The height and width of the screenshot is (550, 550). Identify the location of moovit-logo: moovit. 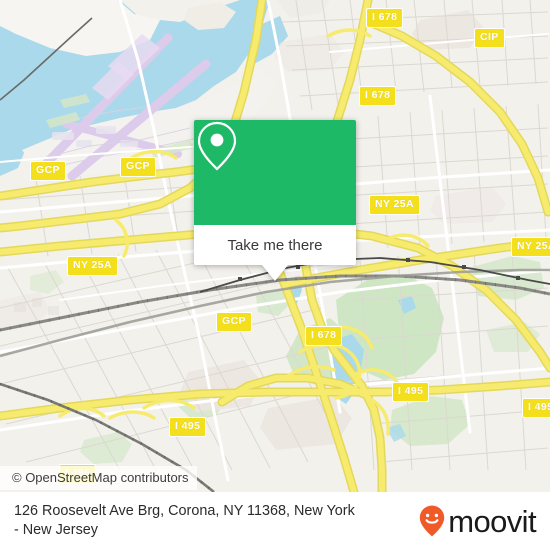
(478, 521).